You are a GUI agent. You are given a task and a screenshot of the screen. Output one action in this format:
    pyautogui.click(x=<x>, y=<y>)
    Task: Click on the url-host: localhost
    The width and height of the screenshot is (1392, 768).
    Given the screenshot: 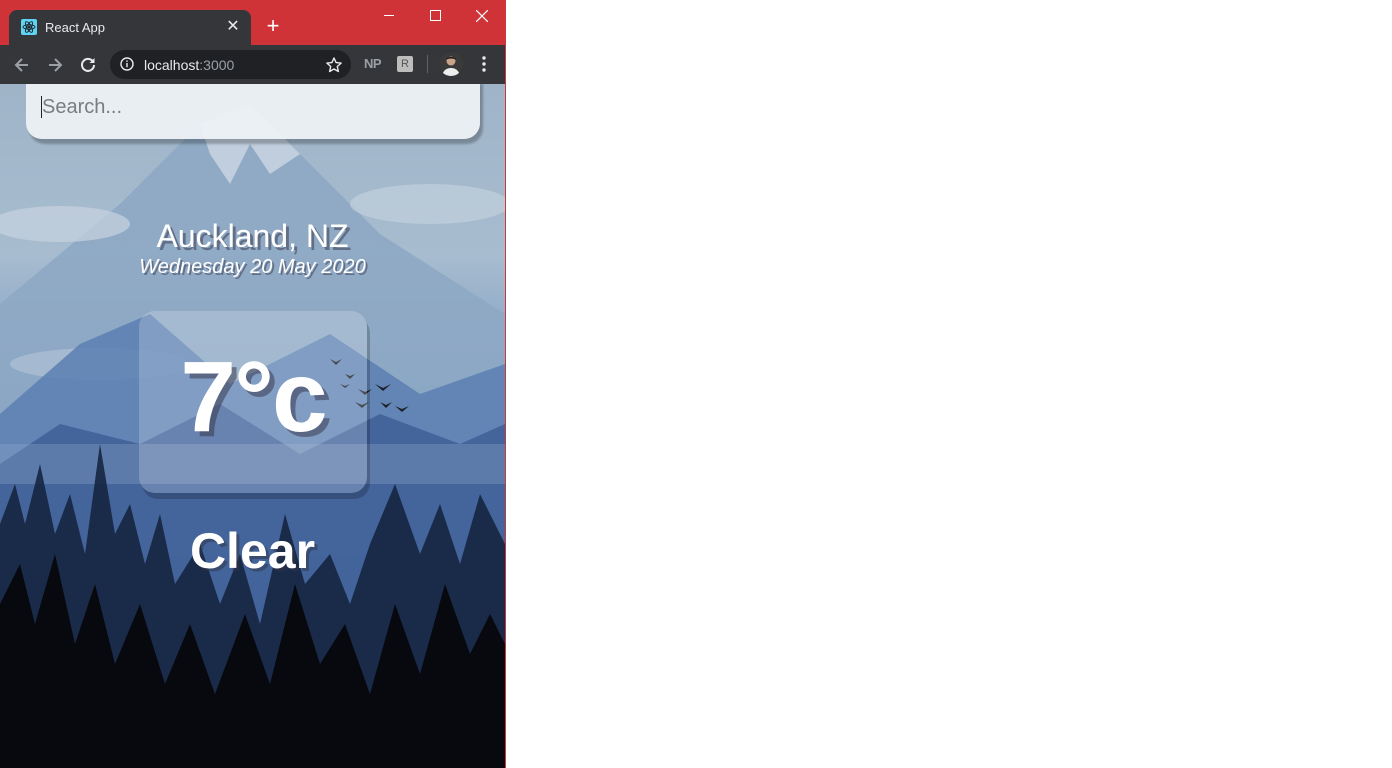 What is the action you would take?
    pyautogui.click(x=172, y=65)
    